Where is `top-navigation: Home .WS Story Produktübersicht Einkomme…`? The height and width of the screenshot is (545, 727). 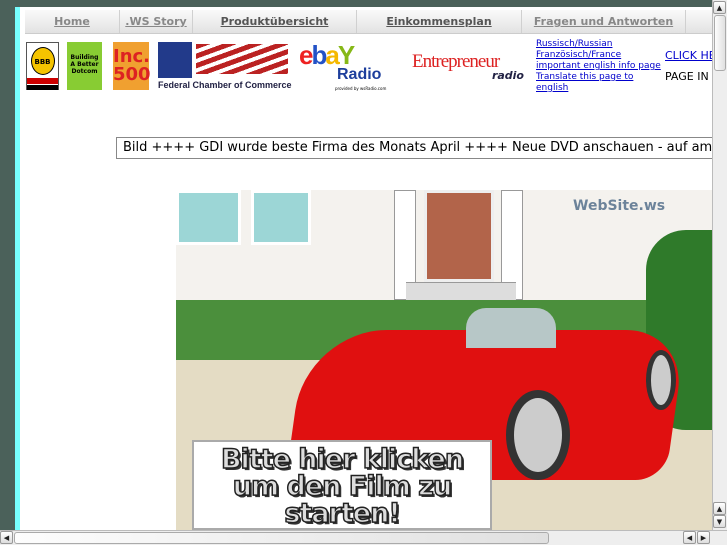
top-navigation: Home .WS Story Produktübersicht Einkomme… is located at coordinates (368, 22).